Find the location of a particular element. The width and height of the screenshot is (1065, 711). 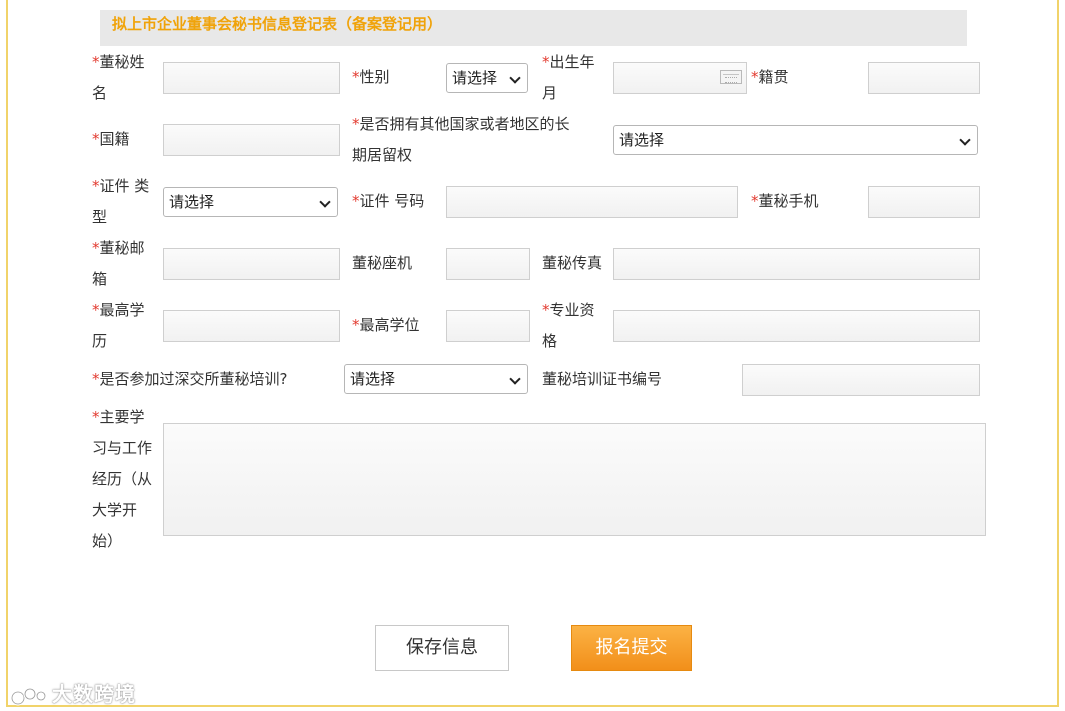

label-secretary-name: *董秘姓 名 is located at coordinates (118, 77).